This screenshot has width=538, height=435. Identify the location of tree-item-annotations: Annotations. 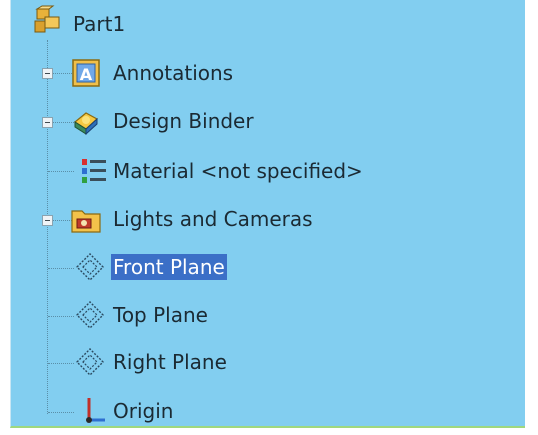
(173, 73).